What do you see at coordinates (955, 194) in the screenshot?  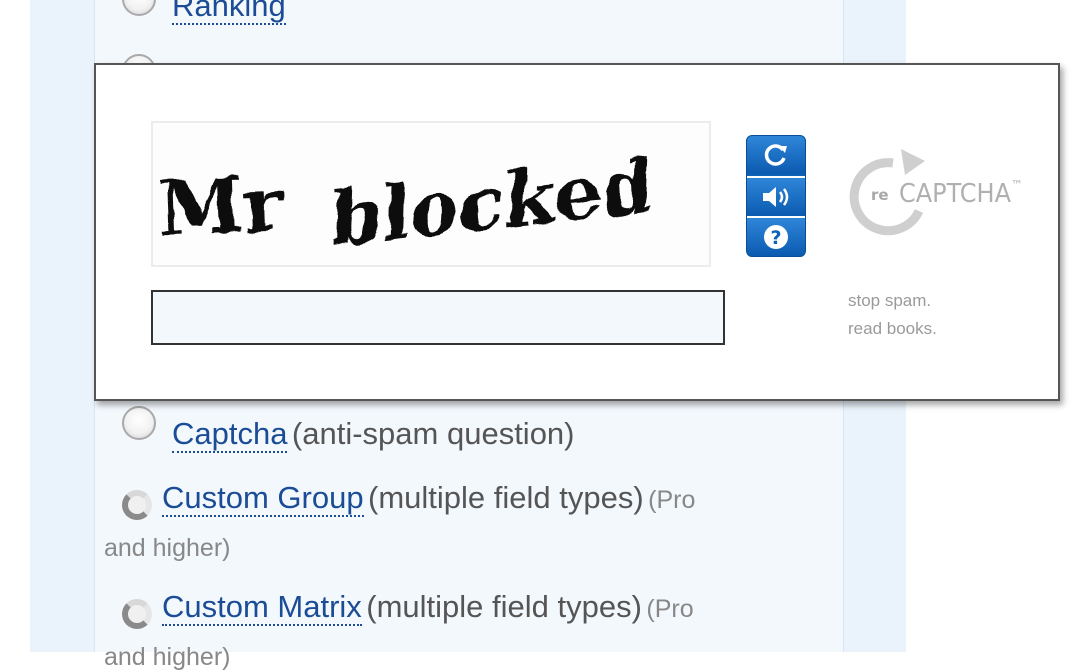 I see `svg-text: CAPTCHA` at bounding box center [955, 194].